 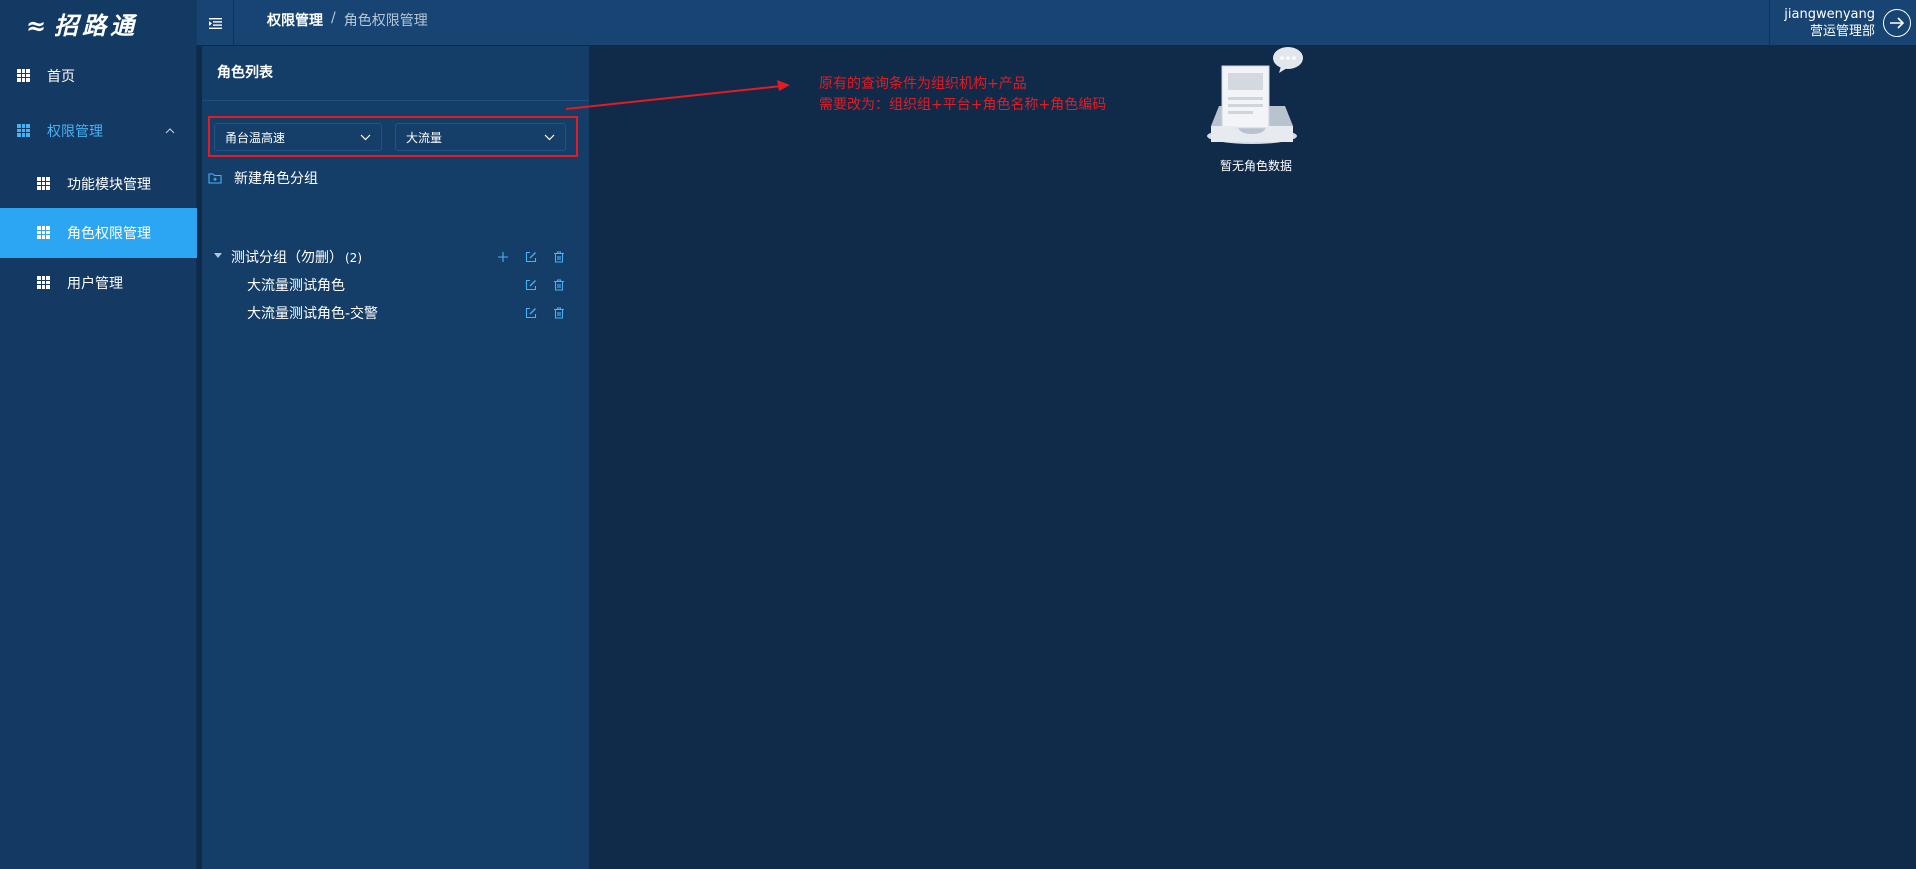 What do you see at coordinates (395, 100) in the screenshot?
I see `divider` at bounding box center [395, 100].